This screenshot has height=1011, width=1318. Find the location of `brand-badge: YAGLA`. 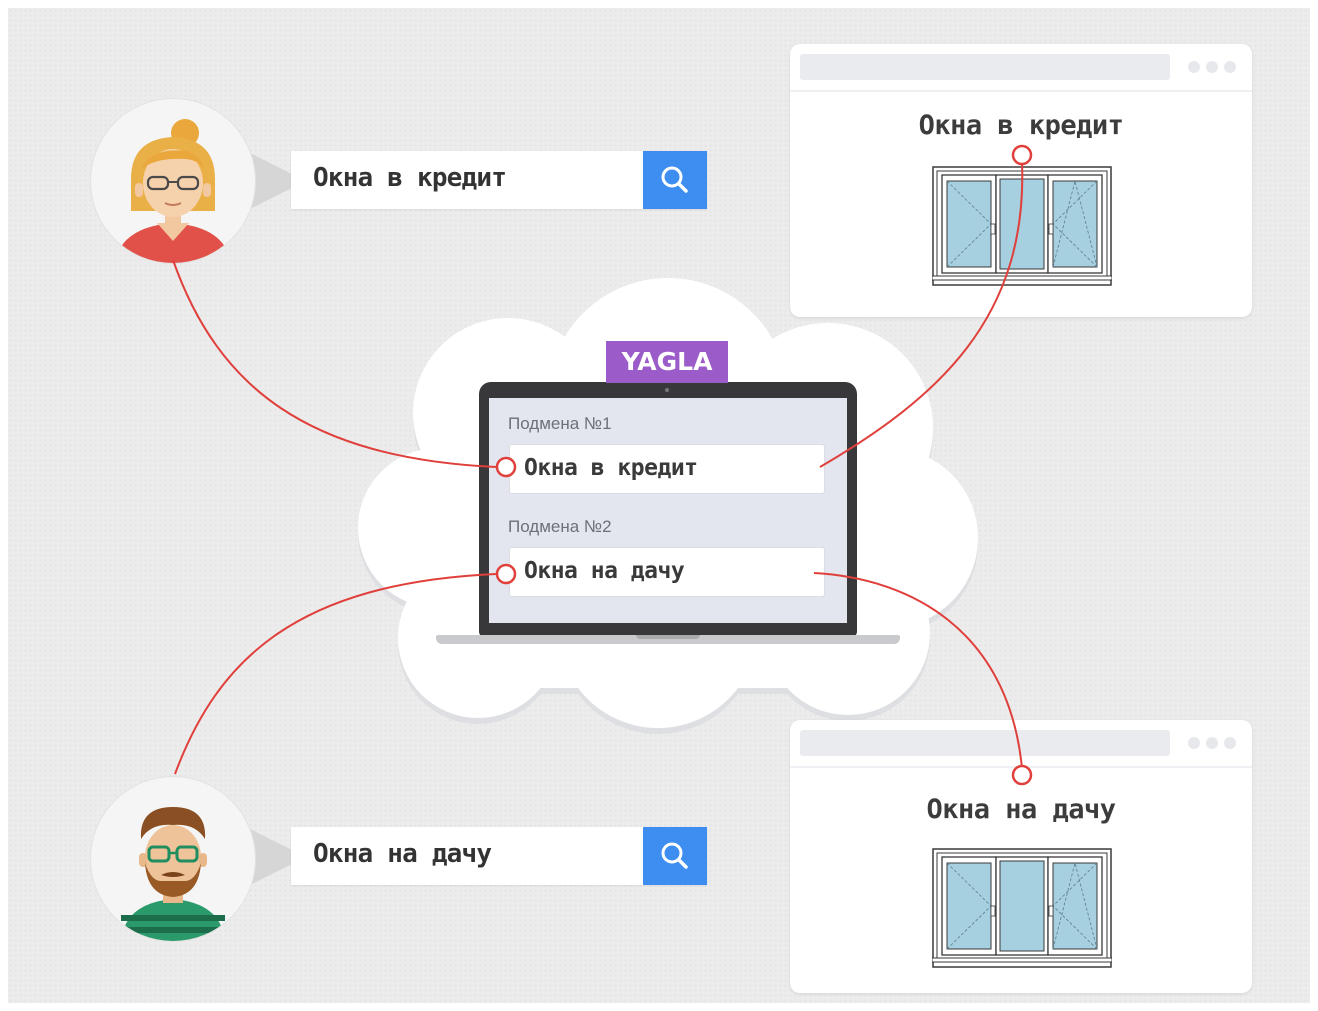

brand-badge: YAGLA is located at coordinates (667, 362).